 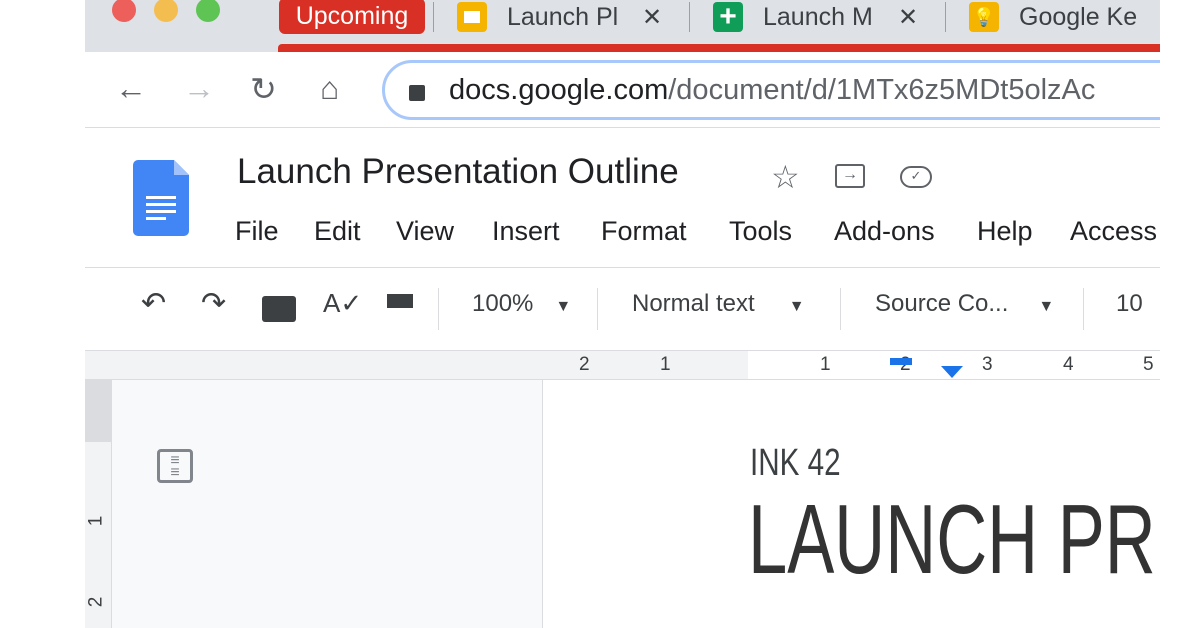 What do you see at coordinates (153, 303) in the screenshot?
I see `undo-icon: ↶` at bounding box center [153, 303].